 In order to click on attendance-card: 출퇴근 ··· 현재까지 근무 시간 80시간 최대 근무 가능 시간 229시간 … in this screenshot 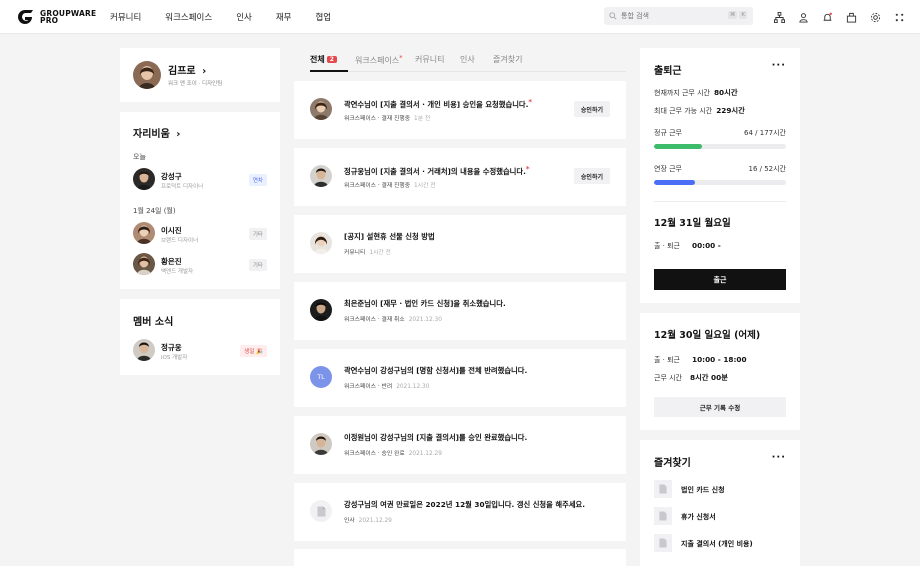, I will do `click(720, 175)`.